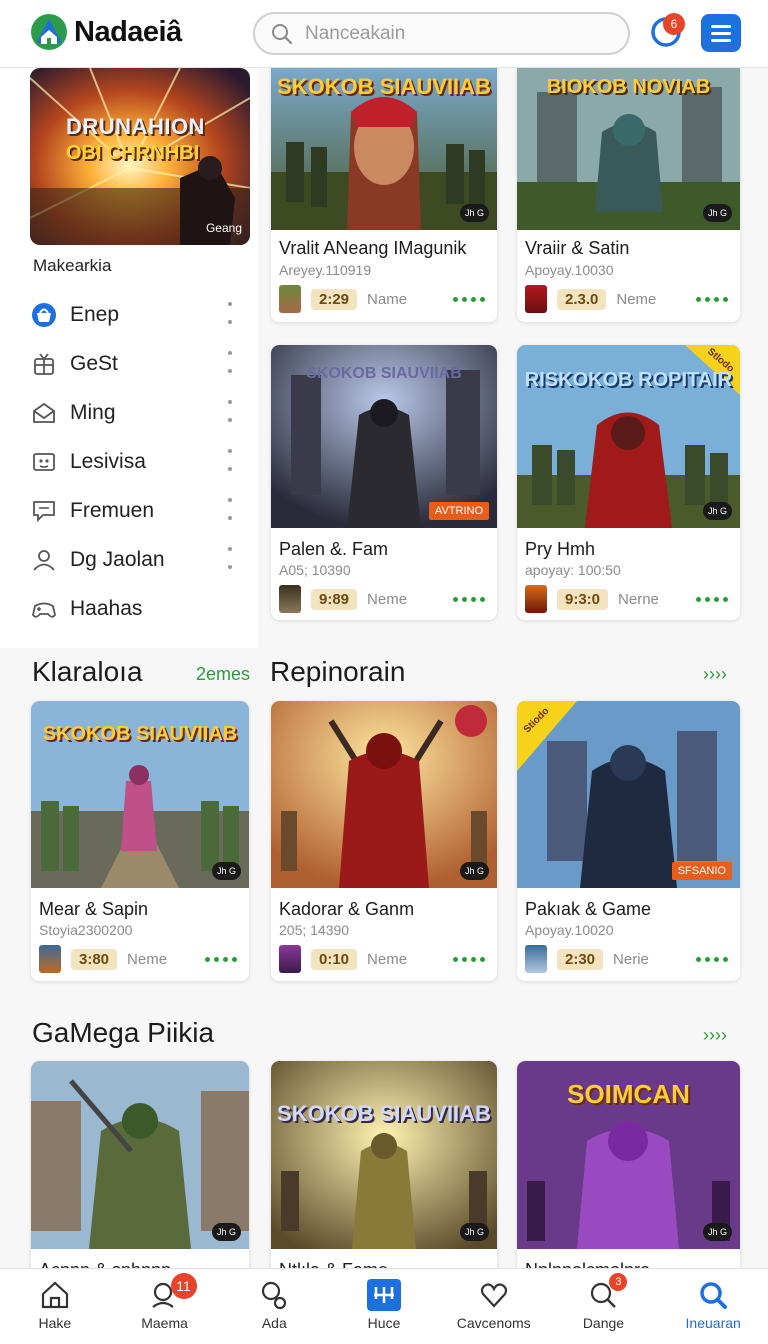 This screenshot has width=768, height=1344. I want to click on game-version-pill: 2:29, so click(334, 299).